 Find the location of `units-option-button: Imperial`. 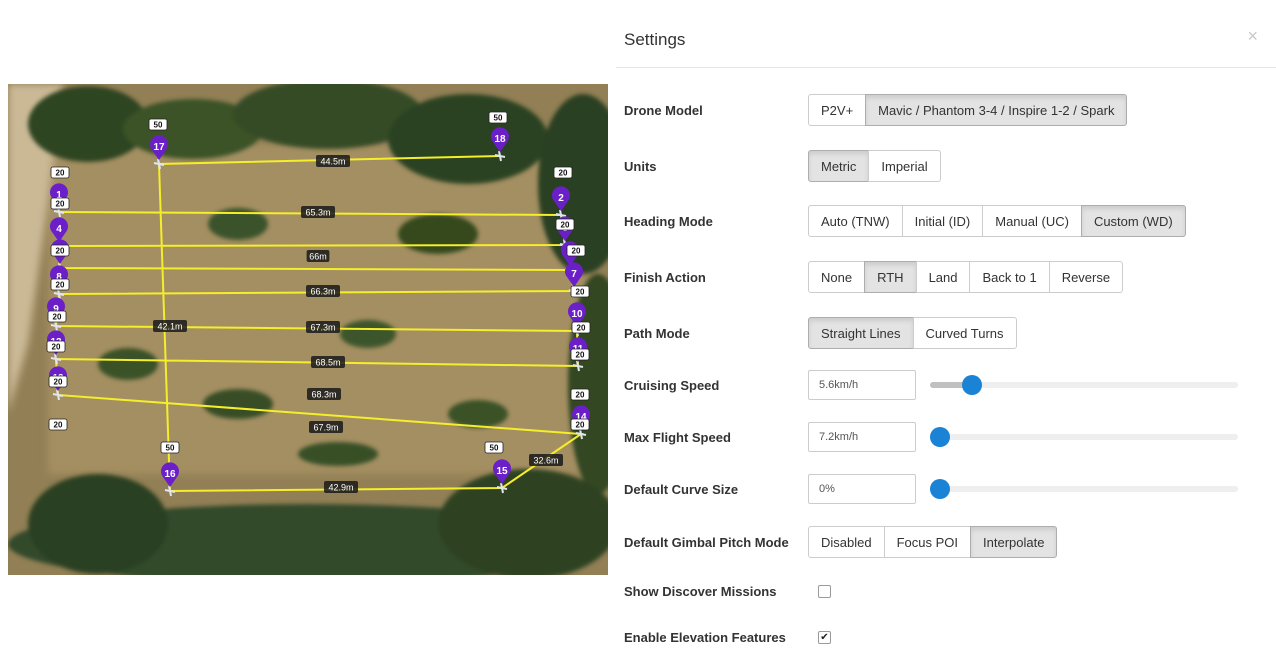

units-option-button: Imperial is located at coordinates (904, 166).